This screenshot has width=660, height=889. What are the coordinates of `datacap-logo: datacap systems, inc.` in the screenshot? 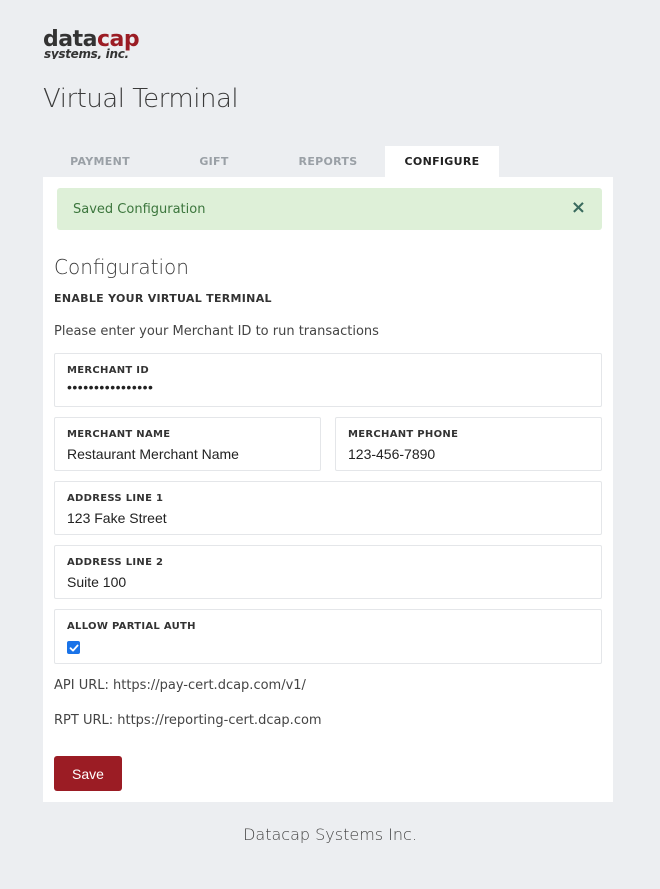 It's located at (91, 44).